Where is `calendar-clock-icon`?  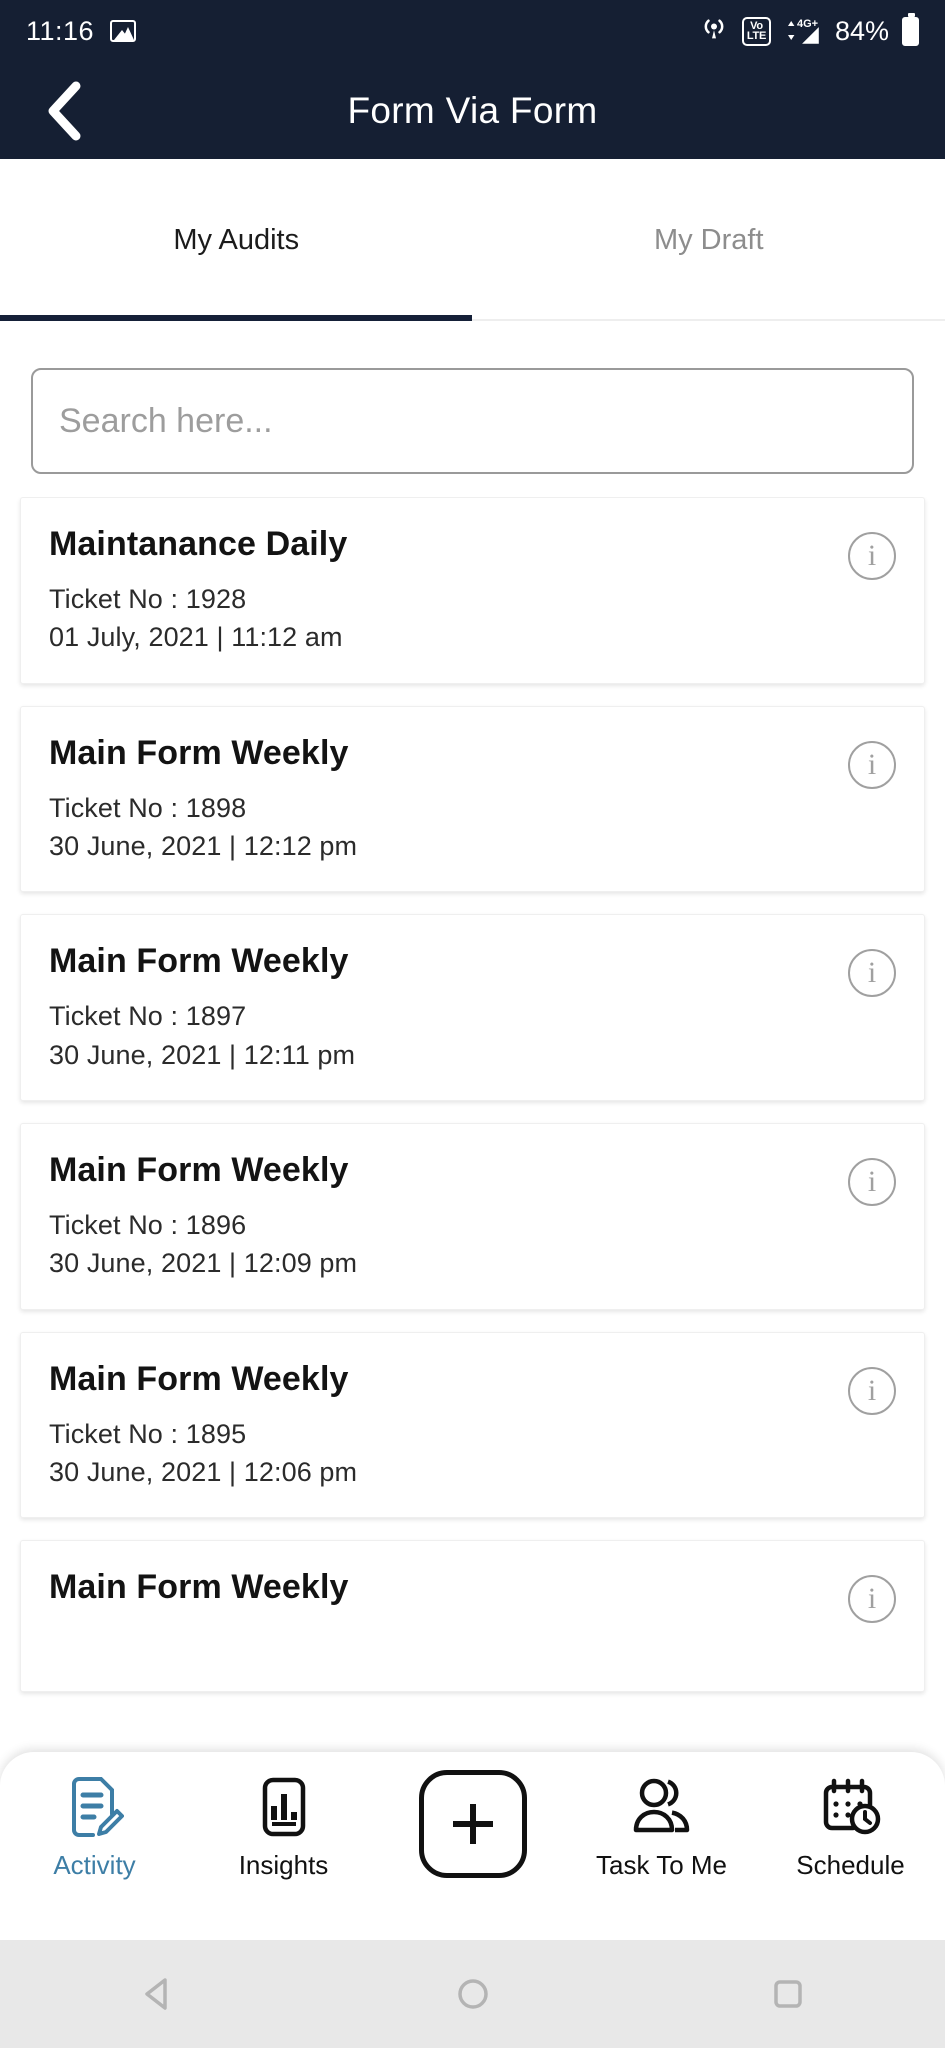 calendar-clock-icon is located at coordinates (851, 1807).